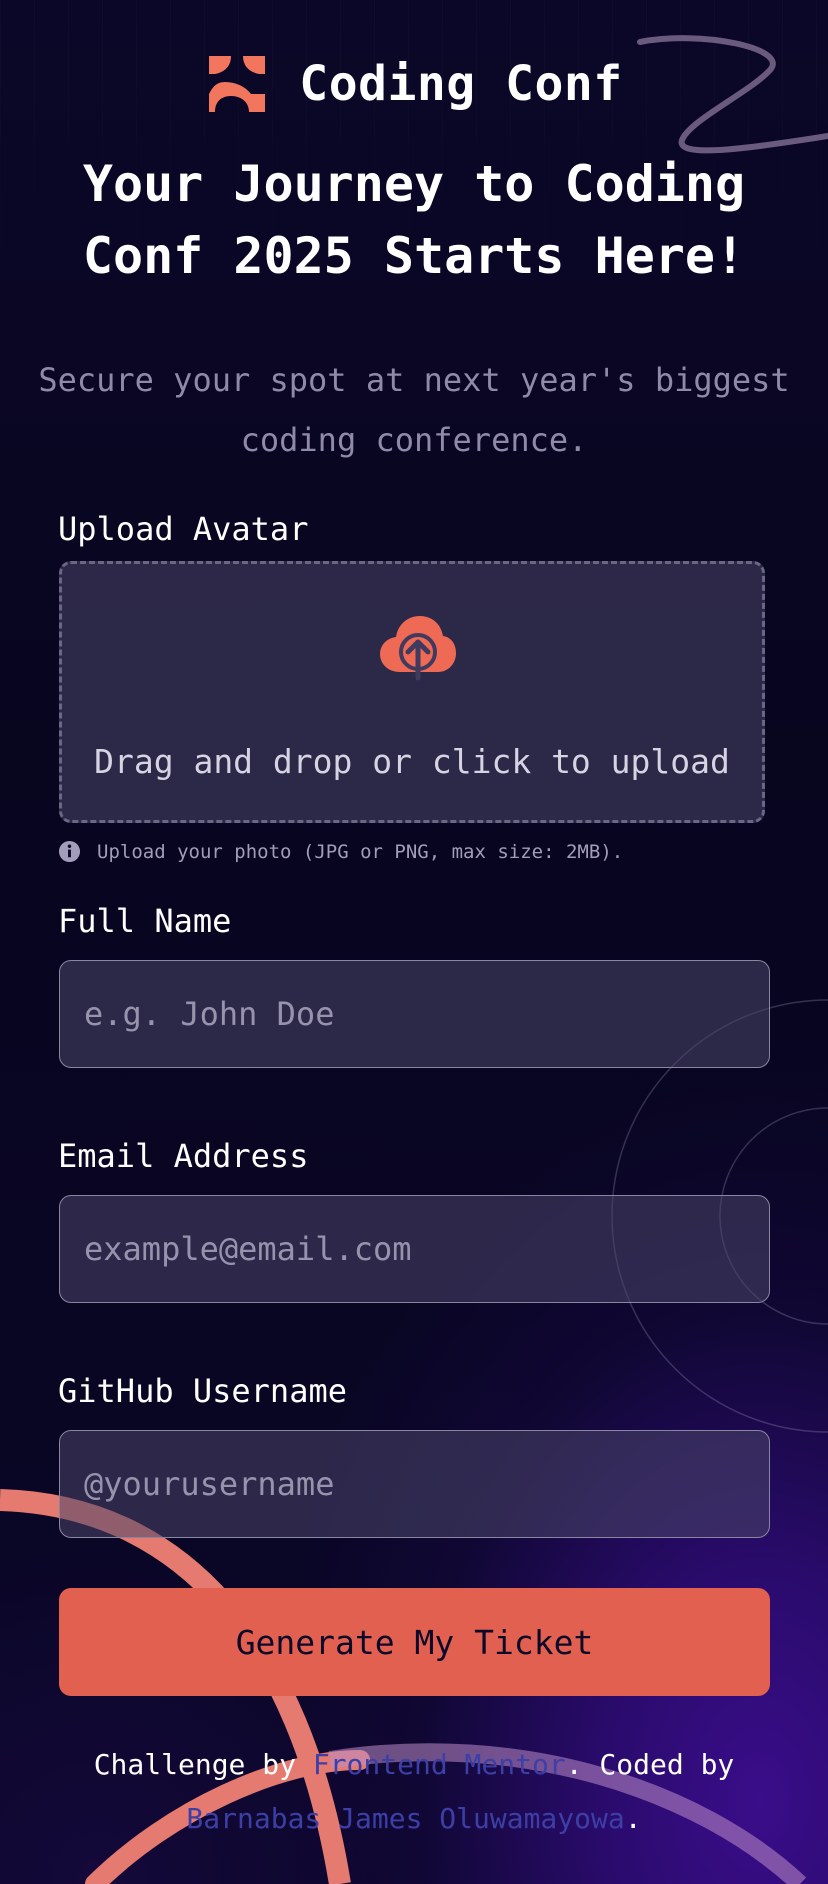  Describe the element at coordinates (414, 1014) in the screenshot. I see `full-name-input` at that location.